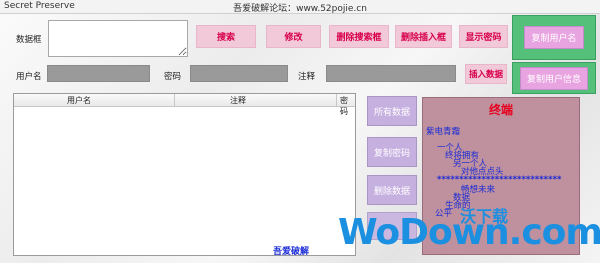 This screenshot has height=263, width=600. Describe the element at coordinates (184, 105) in the screenshot. I see `list-header: 用户名 注释 密码` at that location.